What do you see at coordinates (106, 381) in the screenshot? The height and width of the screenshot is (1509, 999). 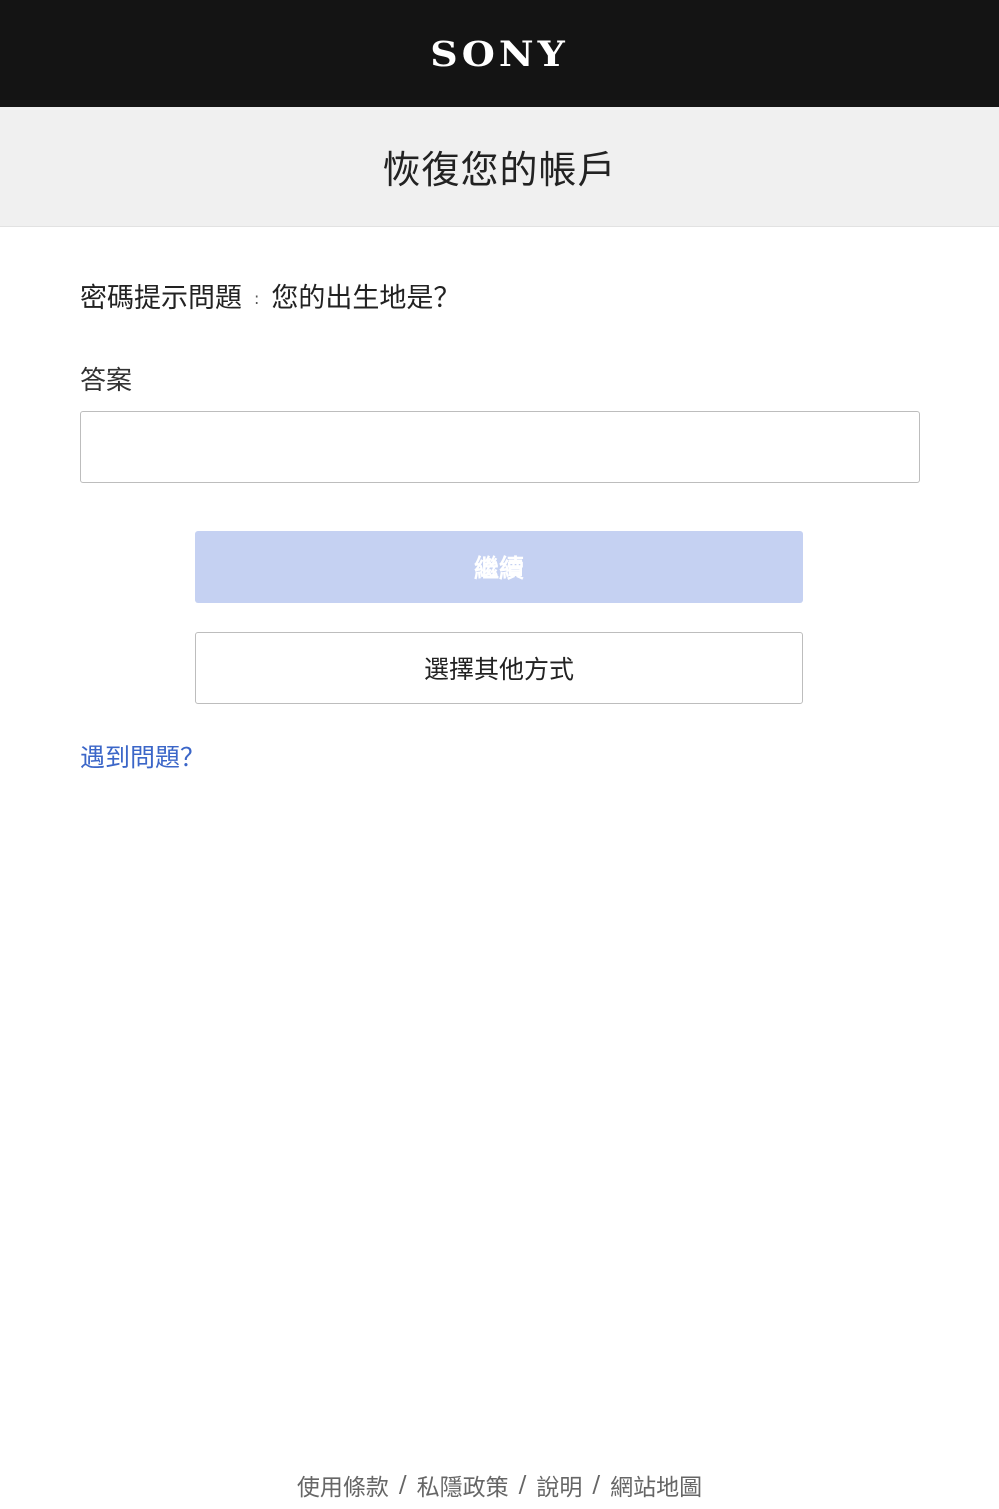 I see `answer-label: 答案` at bounding box center [106, 381].